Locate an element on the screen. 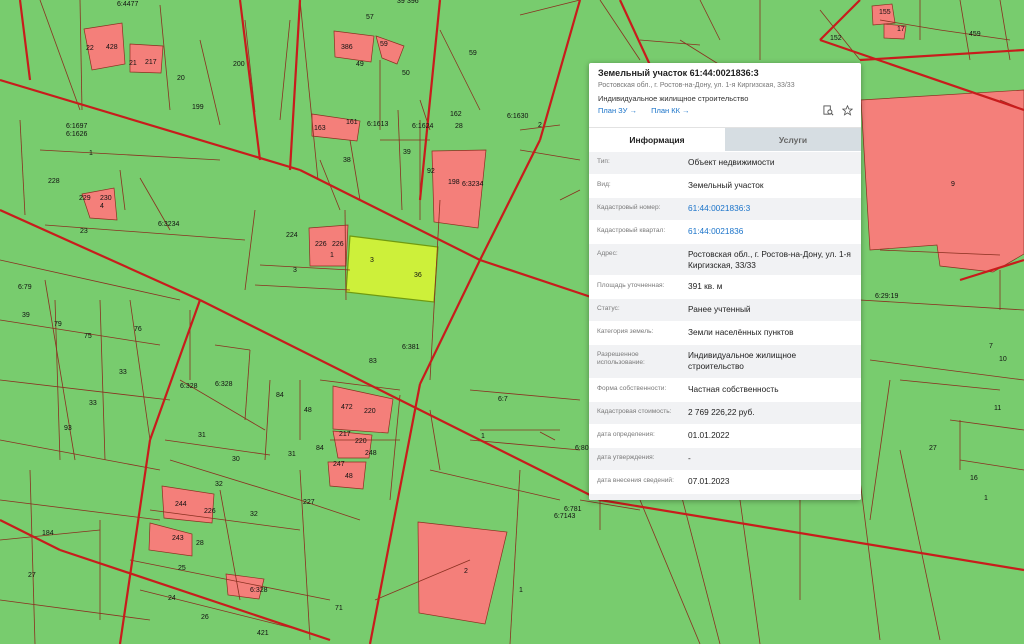 The image size is (1024, 644). info-row-label: Вид: is located at coordinates (604, 184).